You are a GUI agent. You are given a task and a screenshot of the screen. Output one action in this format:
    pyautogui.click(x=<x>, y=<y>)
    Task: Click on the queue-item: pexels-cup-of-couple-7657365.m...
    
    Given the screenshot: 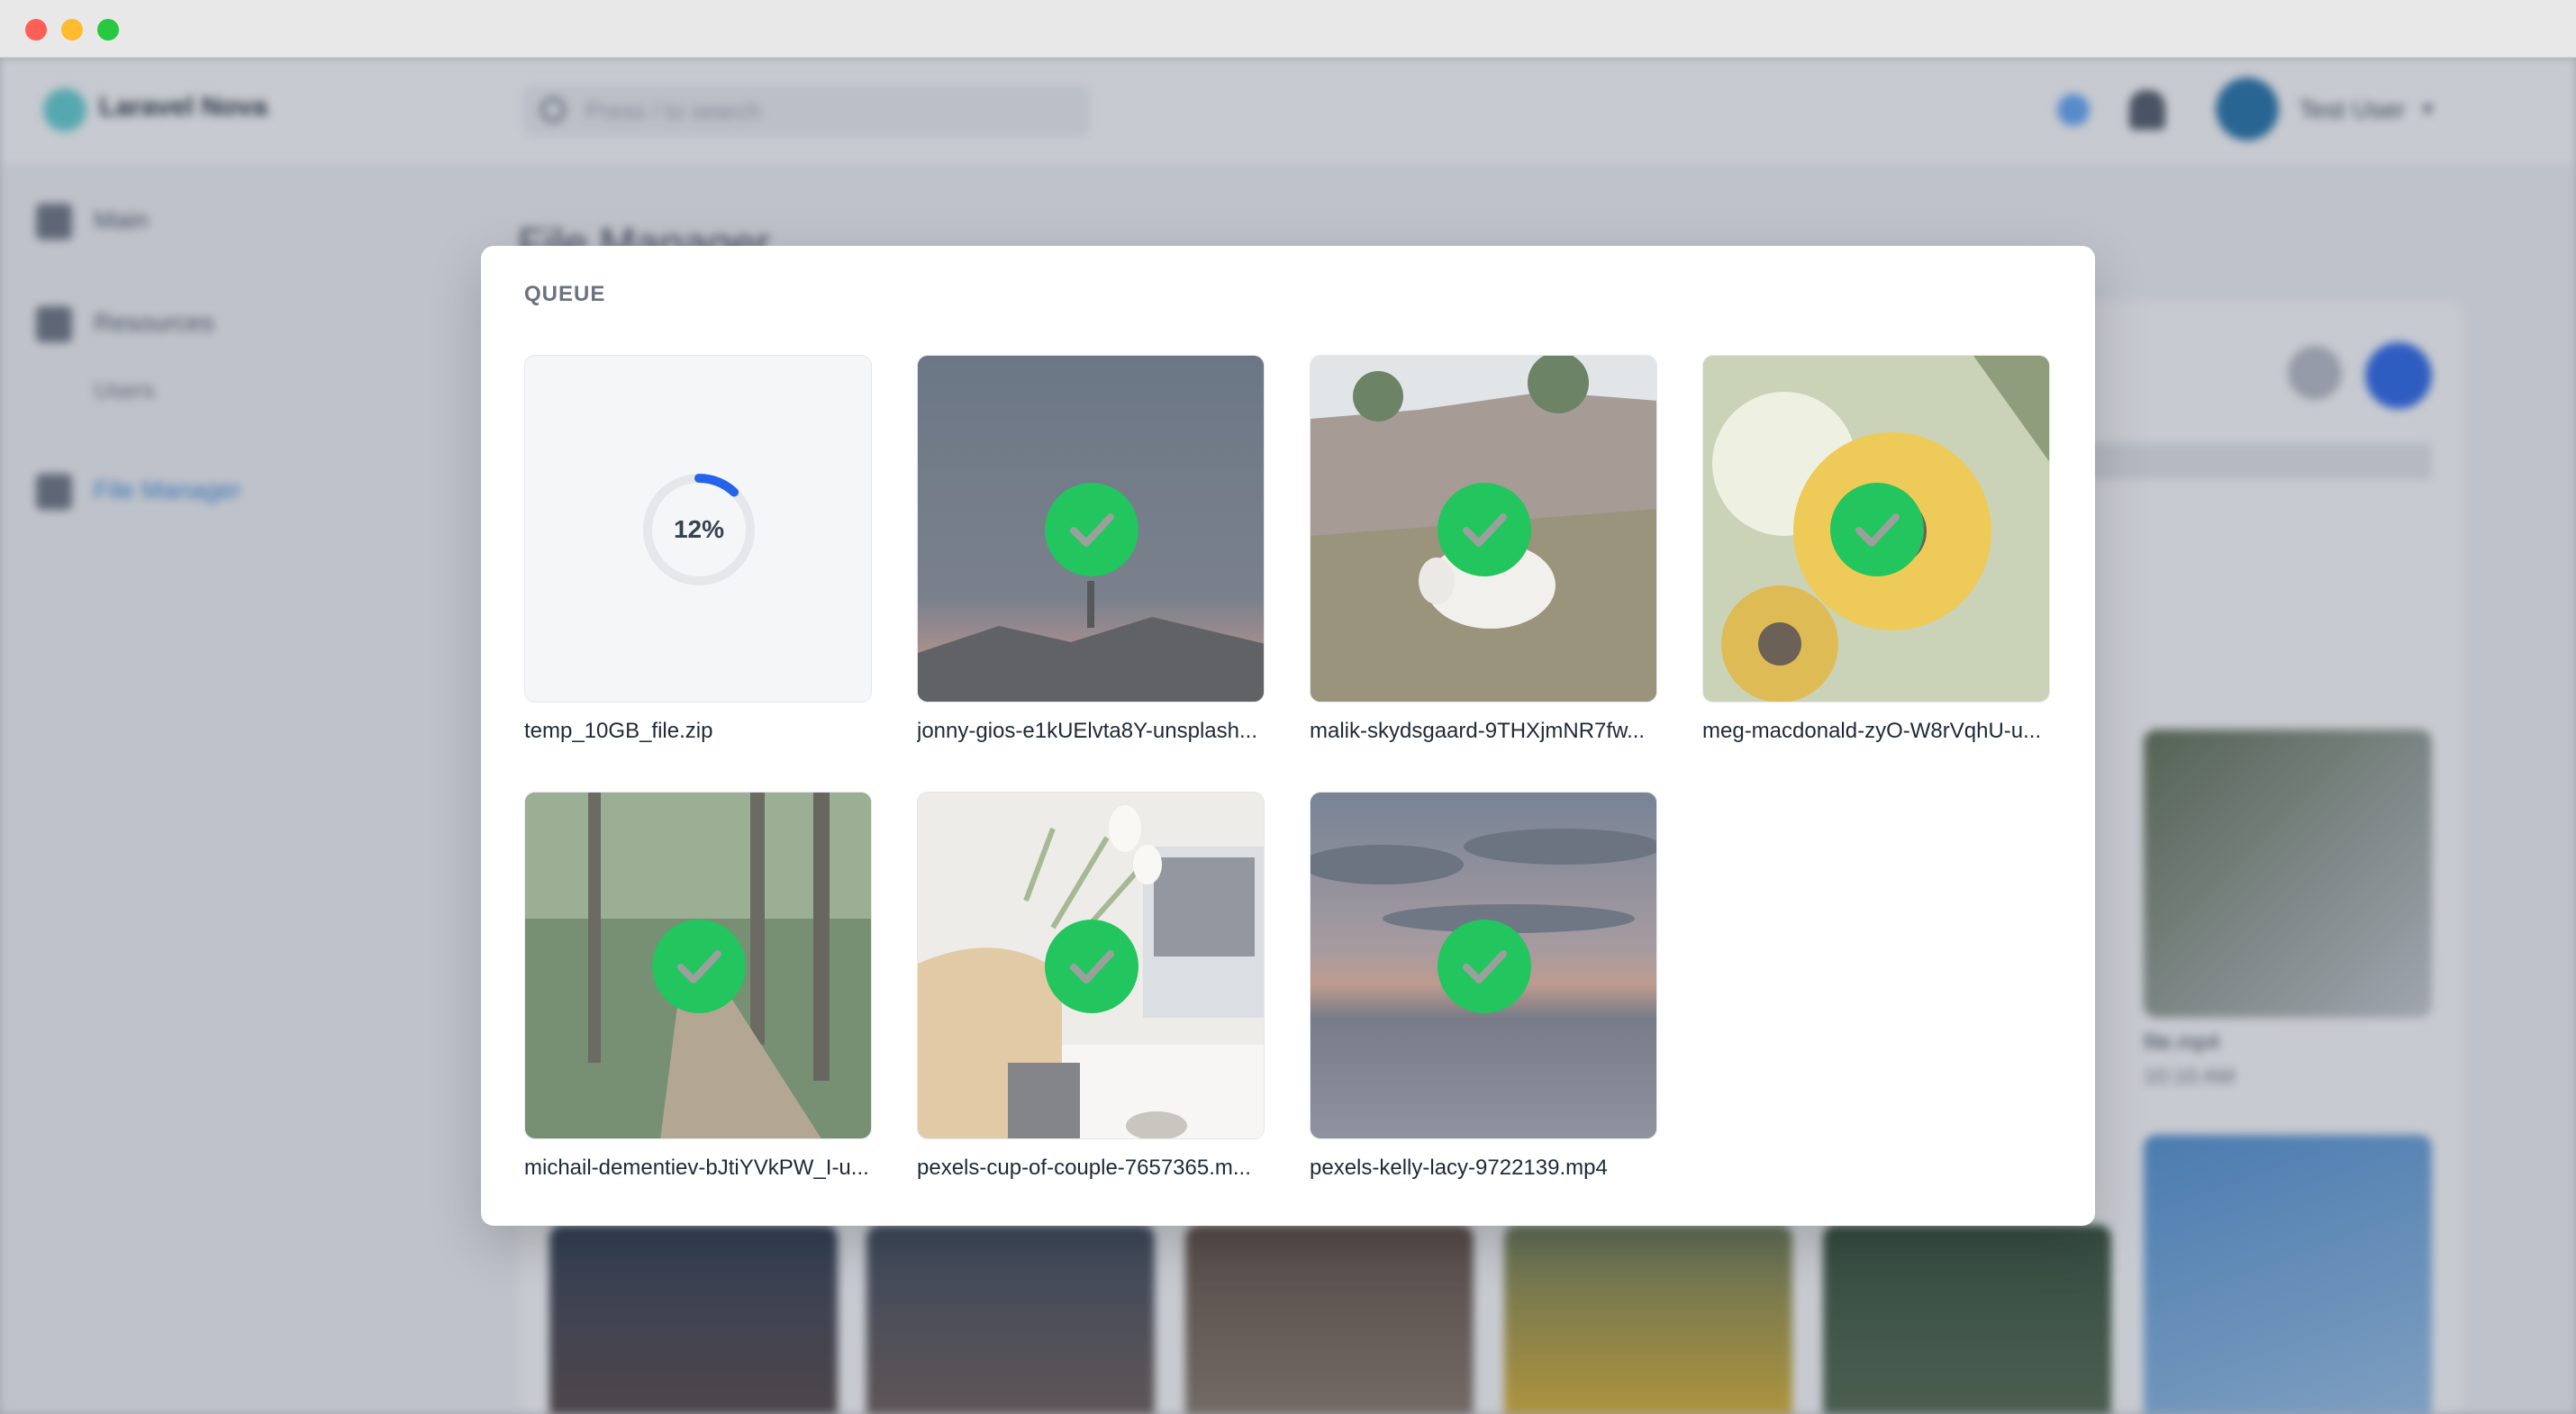 What is the action you would take?
    pyautogui.click(x=1091, y=986)
    